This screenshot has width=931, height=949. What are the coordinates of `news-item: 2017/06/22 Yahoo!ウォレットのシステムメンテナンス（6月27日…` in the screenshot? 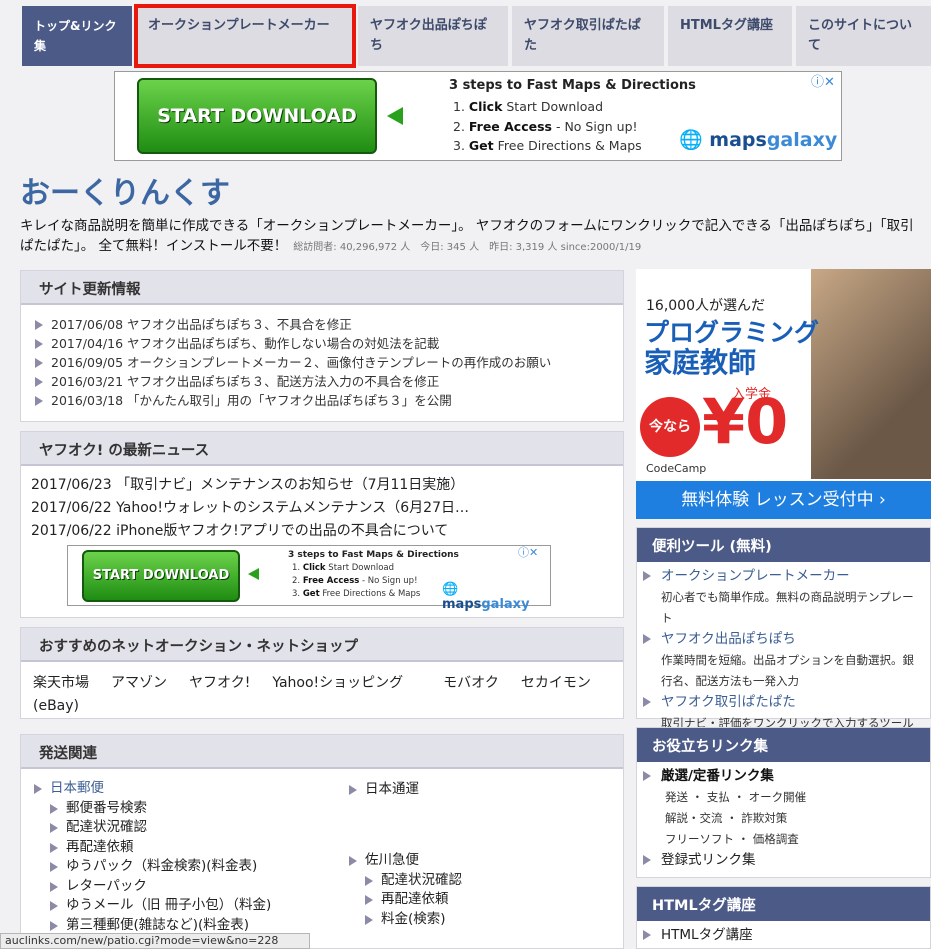 It's located at (322, 508).